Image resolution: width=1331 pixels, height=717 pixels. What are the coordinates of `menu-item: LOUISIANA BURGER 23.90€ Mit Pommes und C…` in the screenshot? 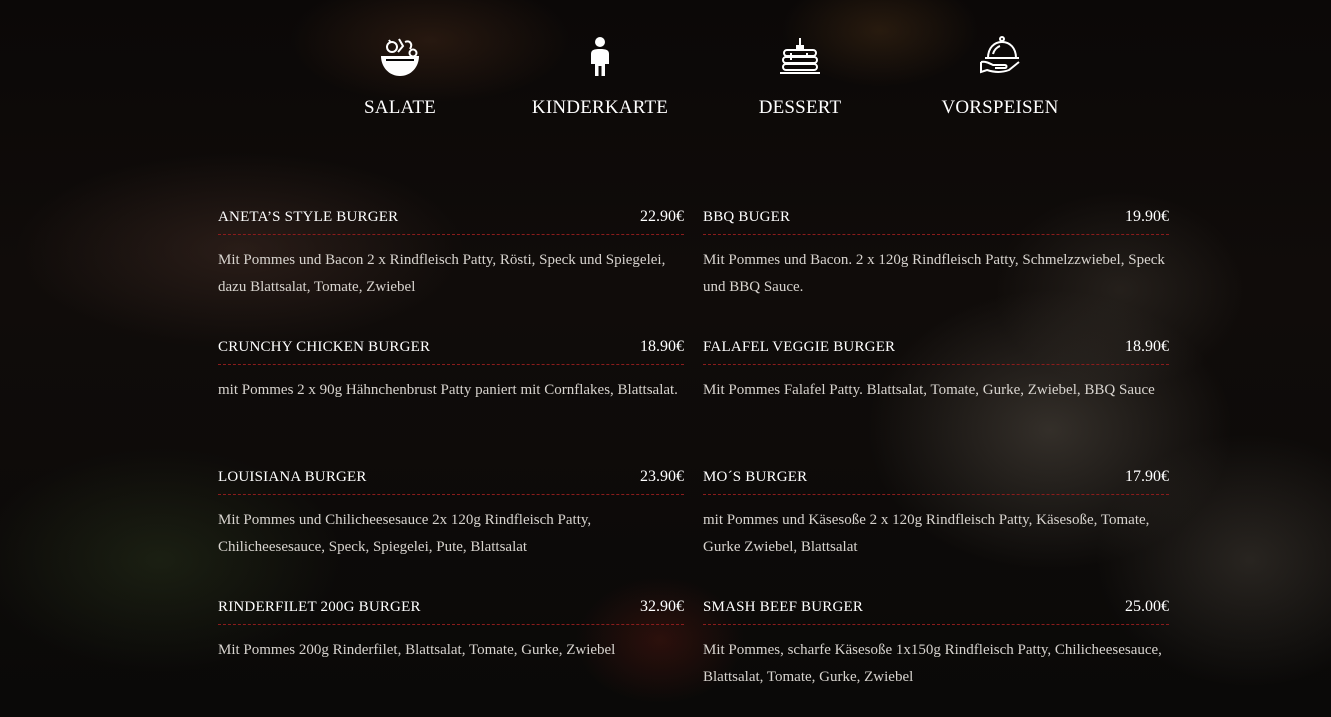 It's located at (451, 533).